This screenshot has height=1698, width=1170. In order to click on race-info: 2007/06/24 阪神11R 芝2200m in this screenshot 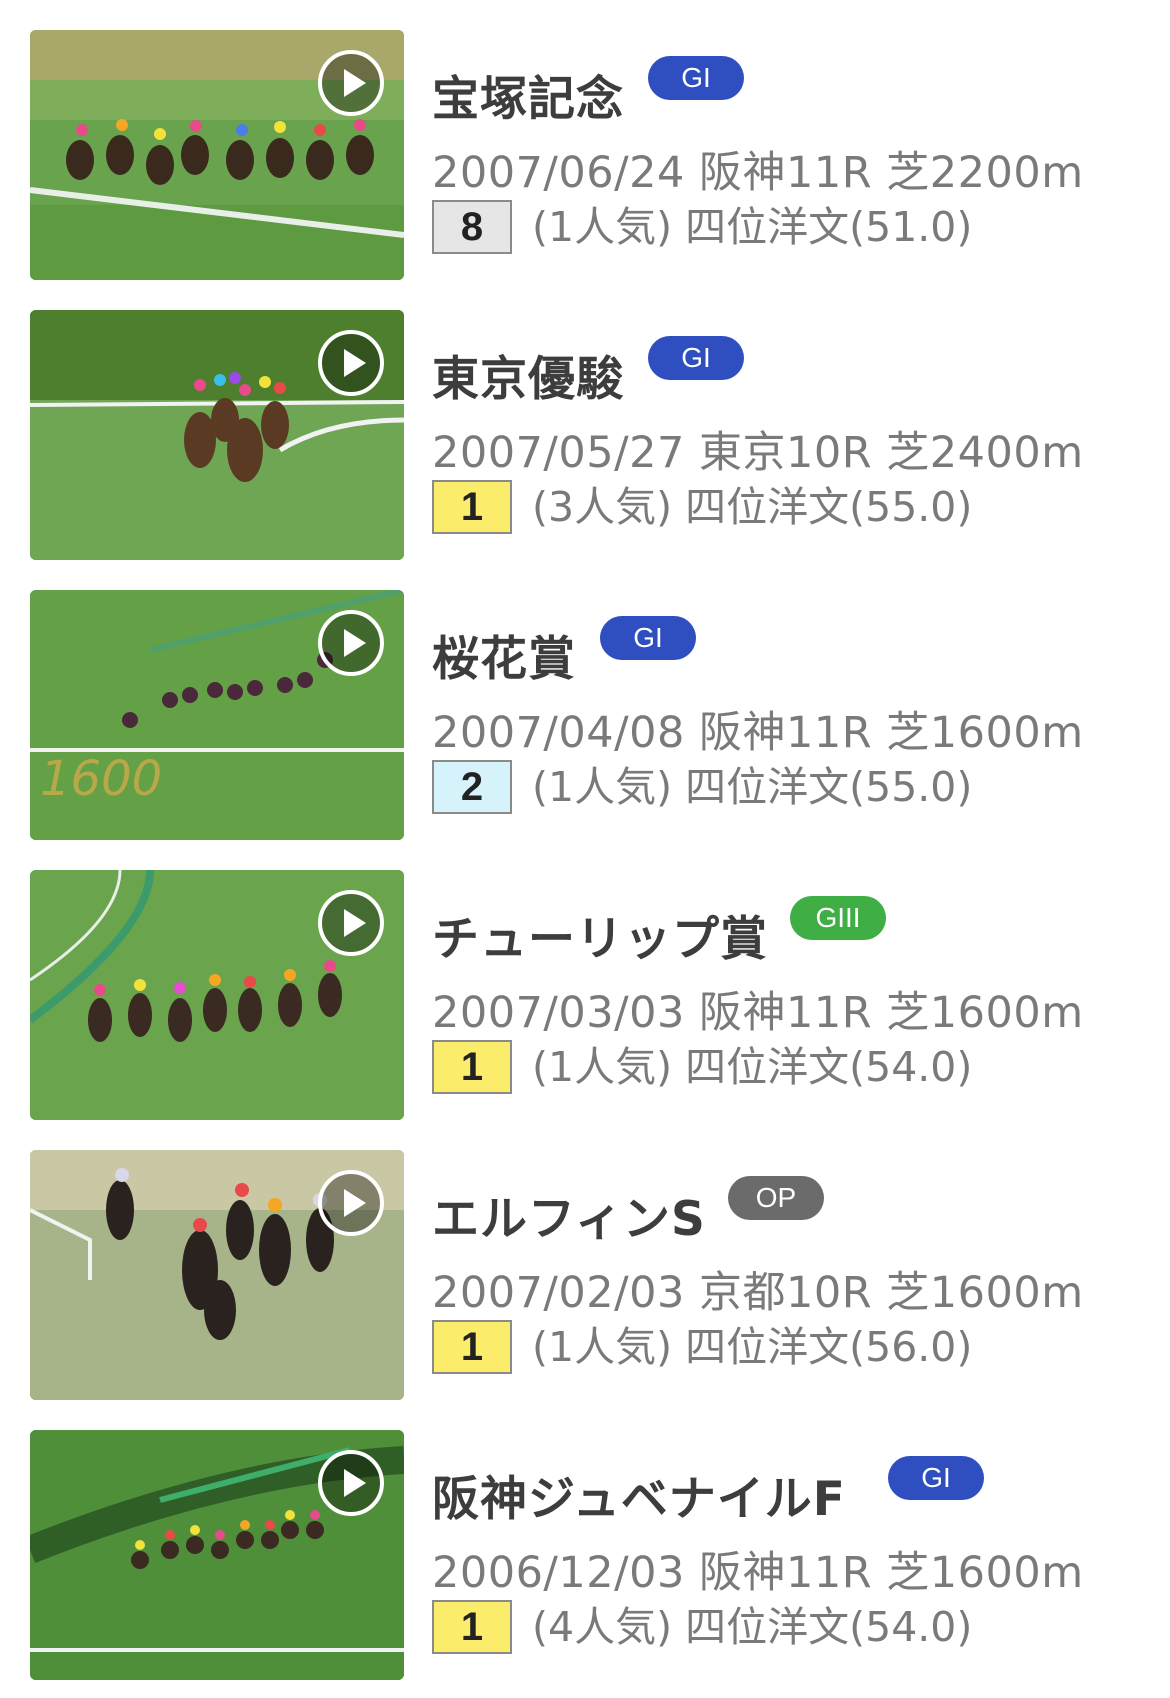, I will do `click(758, 173)`.